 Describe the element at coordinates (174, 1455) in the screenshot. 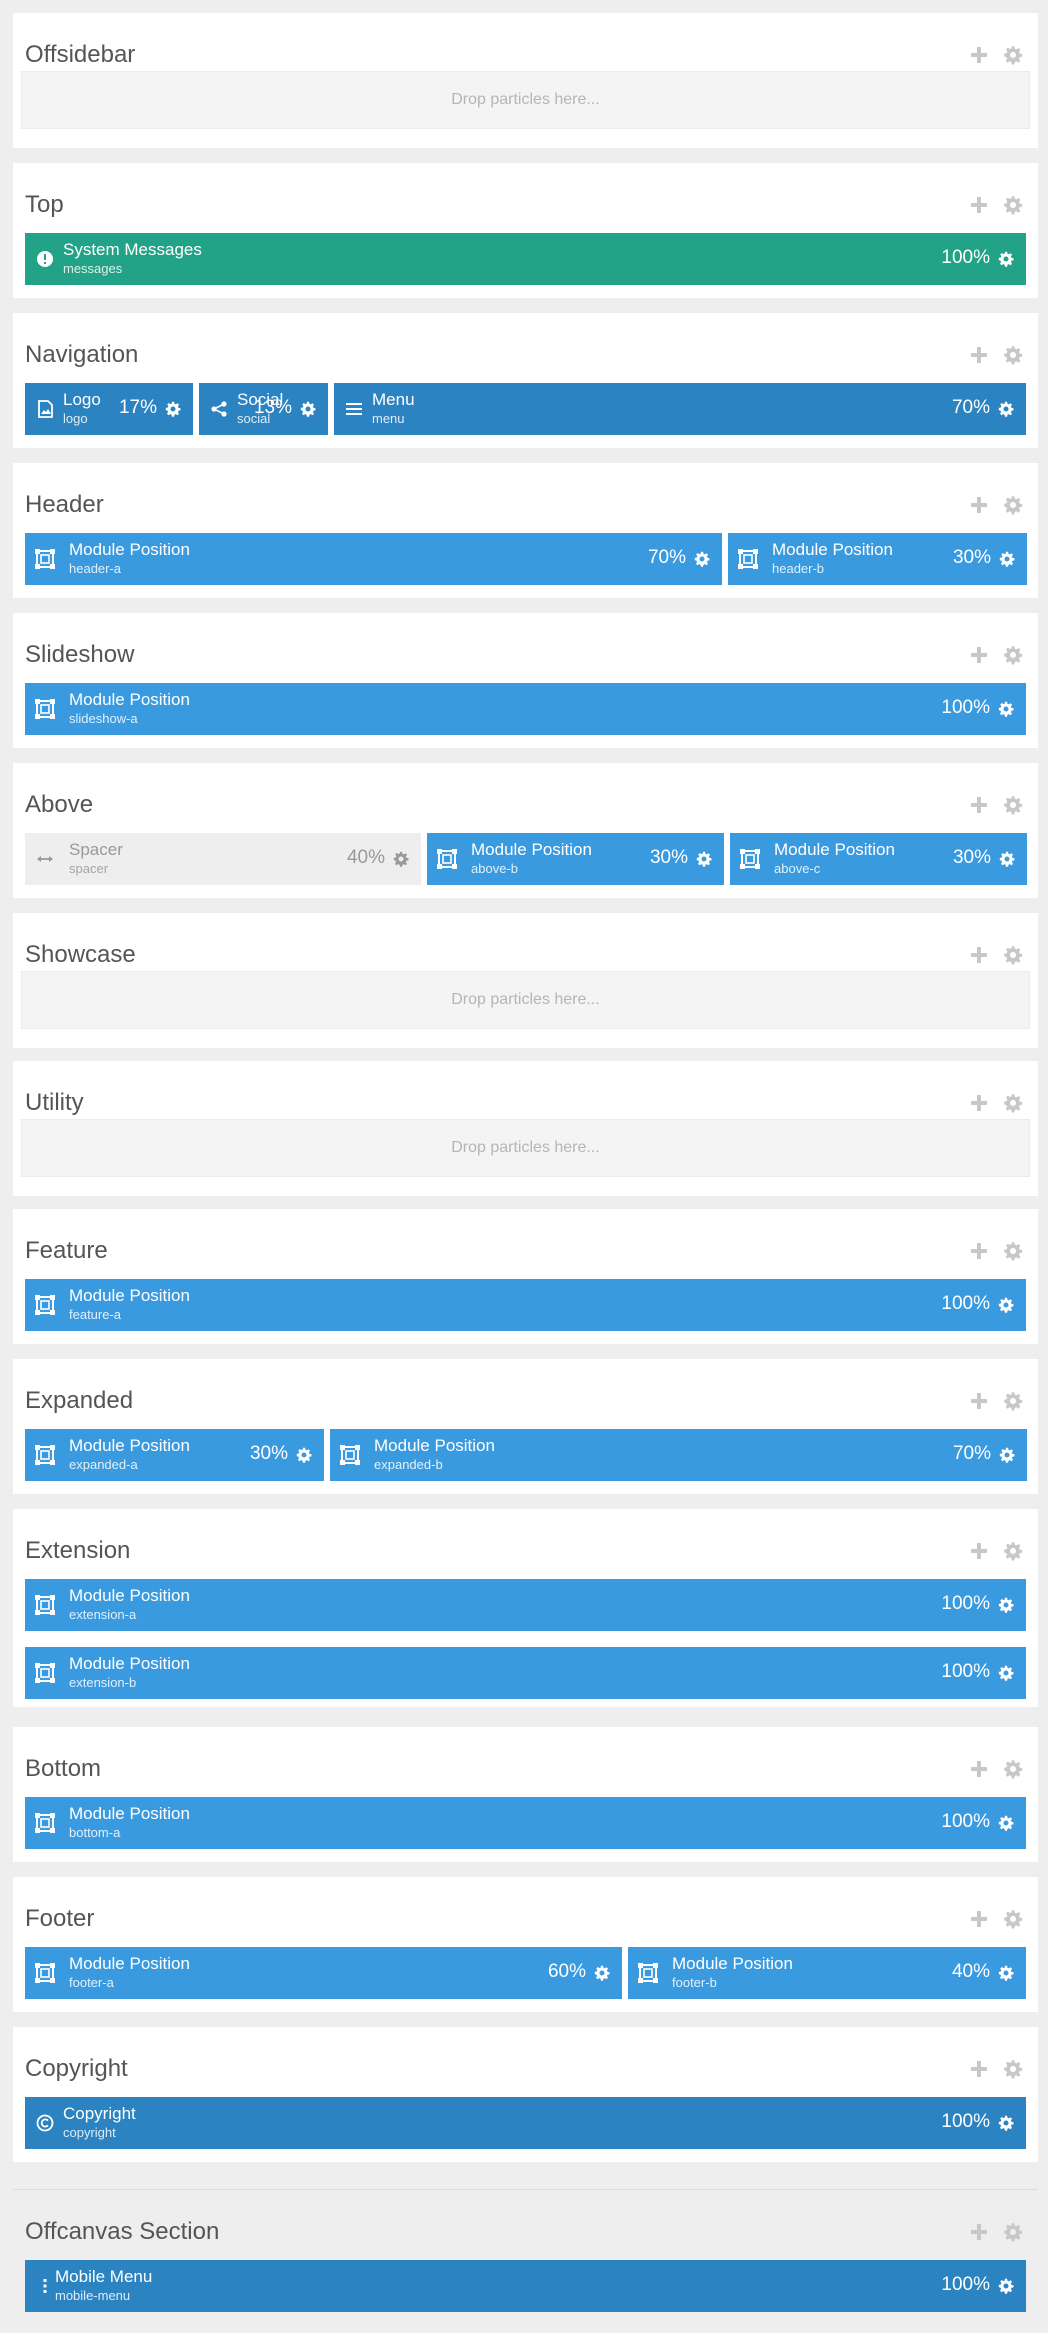

I see `particle-block: Module Position expanded-a 30%` at that location.